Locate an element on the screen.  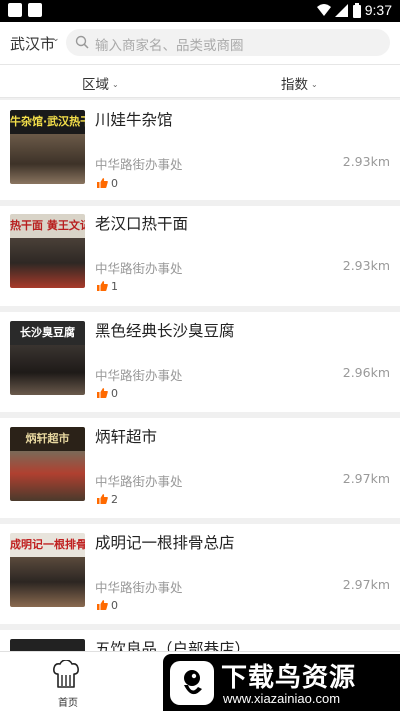
filter-bar: 区域 ⌄ 指数 ⌄ is located at coordinates (200, 81).